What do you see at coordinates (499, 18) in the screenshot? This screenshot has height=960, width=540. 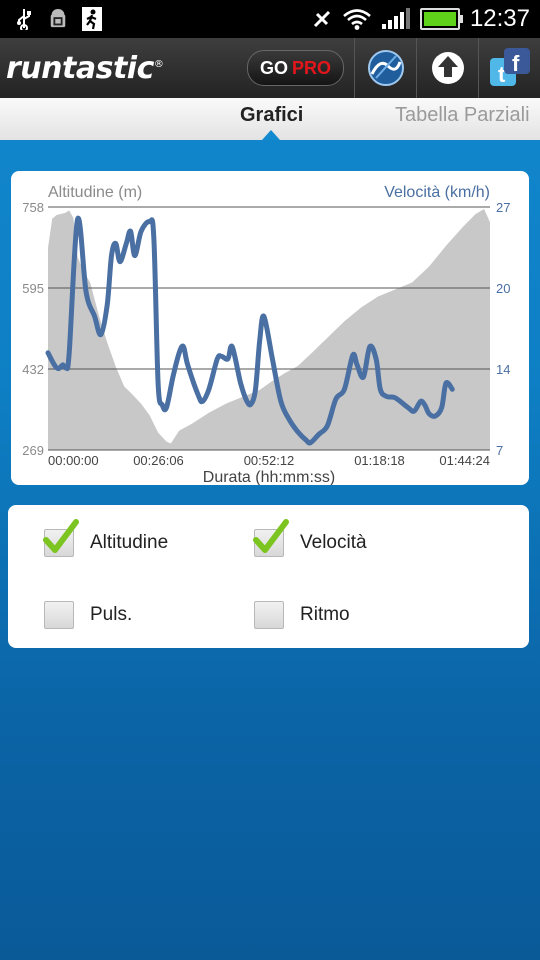 I see `clock: 12:37` at bounding box center [499, 18].